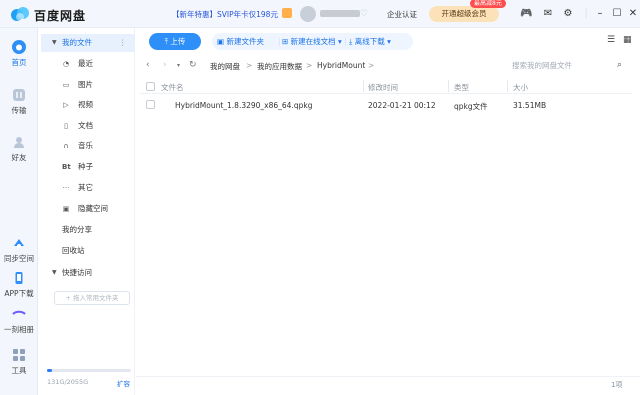  I want to click on side-item-music: ∩ 音乐, so click(88, 146).